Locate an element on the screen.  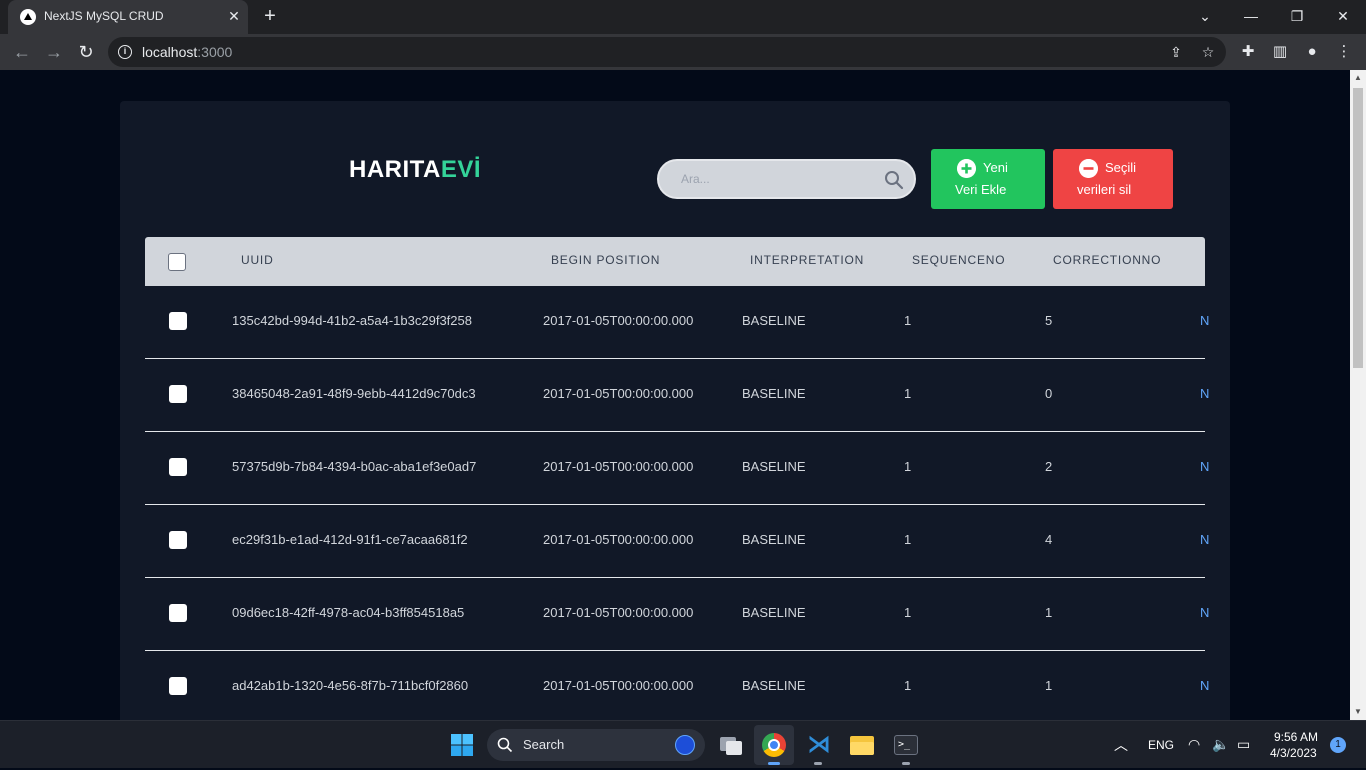
delete-button-line2: verileri sil is located at coordinates (1104, 189).